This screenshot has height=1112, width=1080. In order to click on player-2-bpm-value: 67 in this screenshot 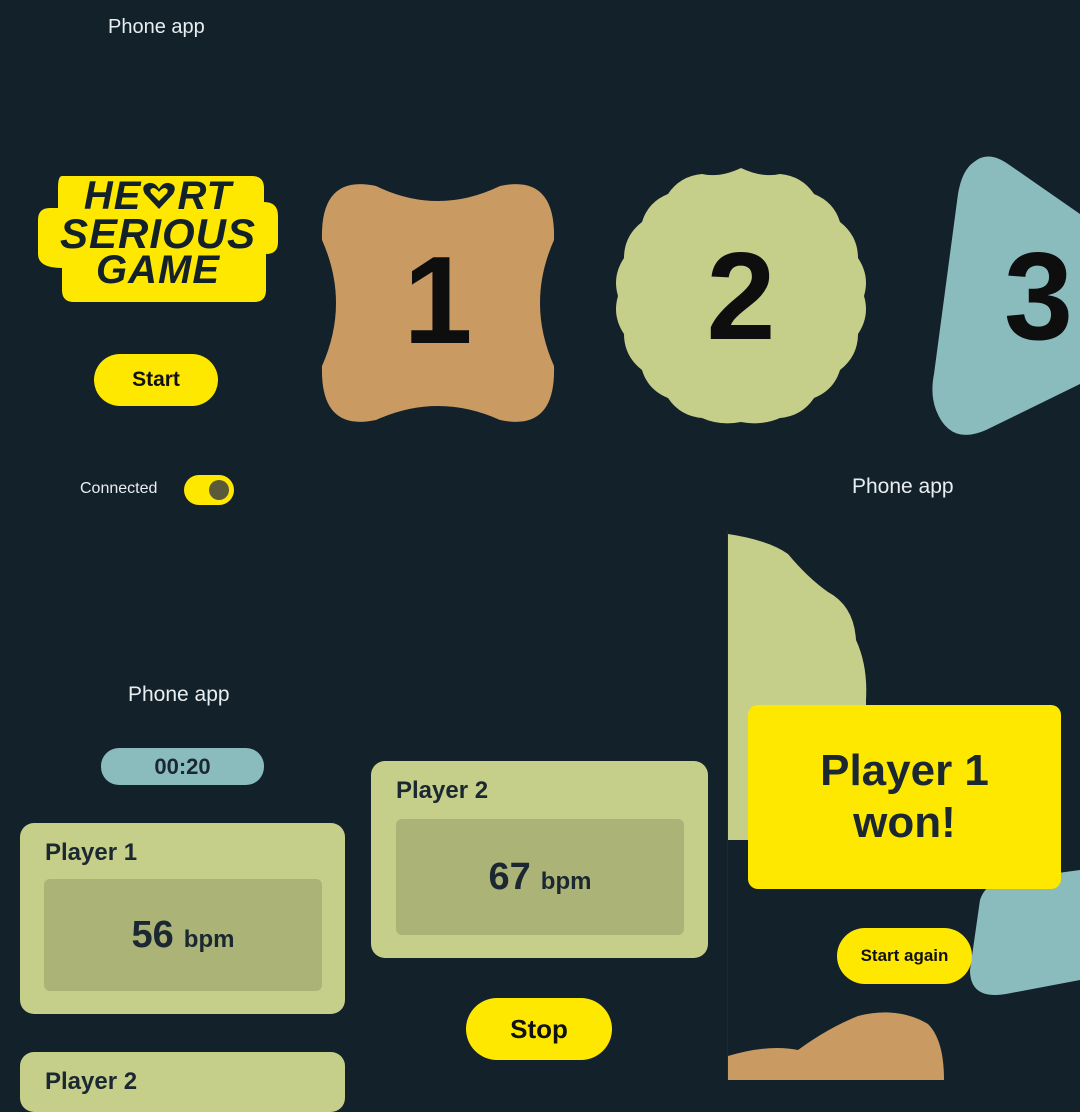, I will do `click(509, 877)`.